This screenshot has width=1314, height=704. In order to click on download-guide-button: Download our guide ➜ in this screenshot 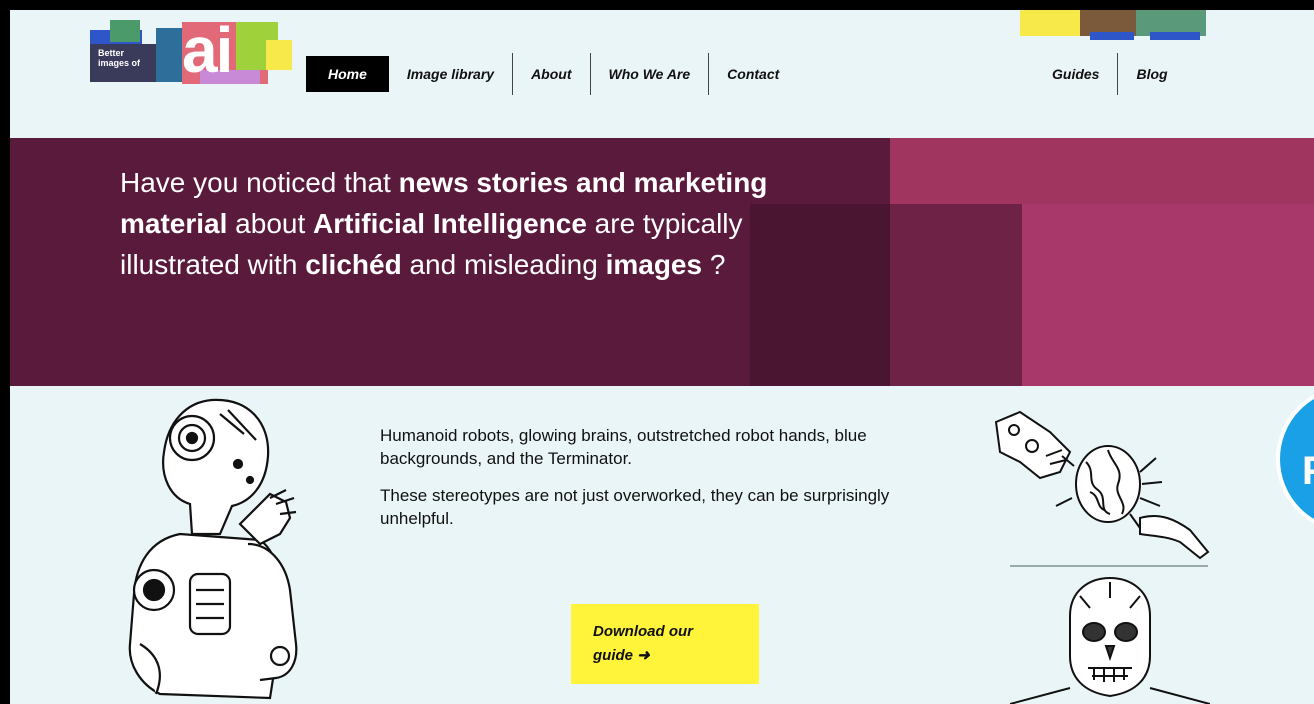, I will do `click(665, 644)`.